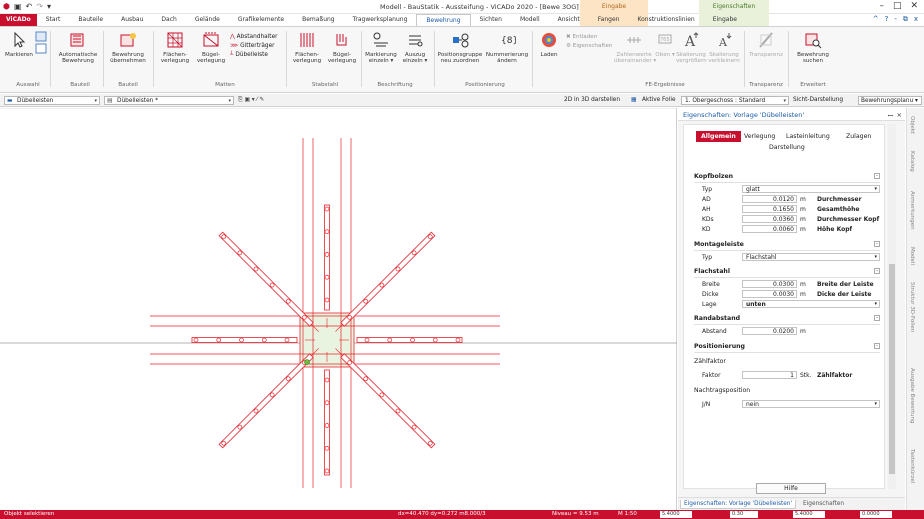 Image resolution: width=924 pixels, height=519 pixels. Describe the element at coordinates (905, 19) in the screenshot. I see `restore-doc-icon: ⧉` at that location.